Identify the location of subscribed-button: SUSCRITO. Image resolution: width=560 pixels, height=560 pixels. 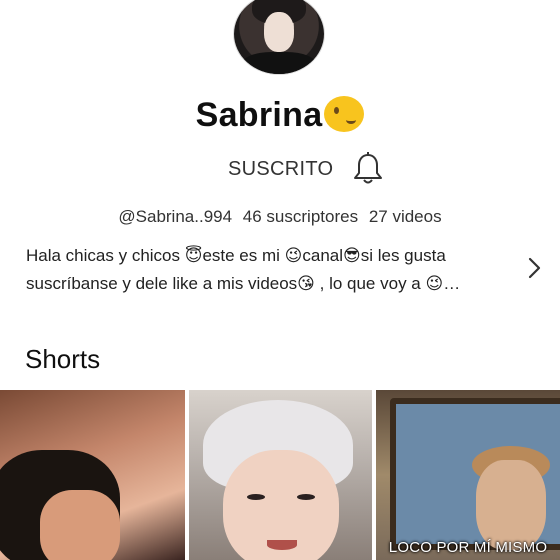
(280, 169).